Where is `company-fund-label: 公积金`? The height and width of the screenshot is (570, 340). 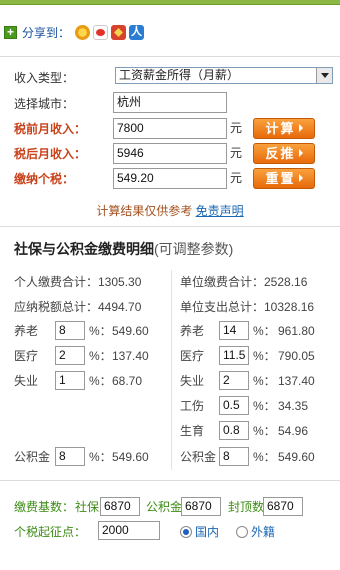 company-fund-label: 公积金 is located at coordinates (198, 457).